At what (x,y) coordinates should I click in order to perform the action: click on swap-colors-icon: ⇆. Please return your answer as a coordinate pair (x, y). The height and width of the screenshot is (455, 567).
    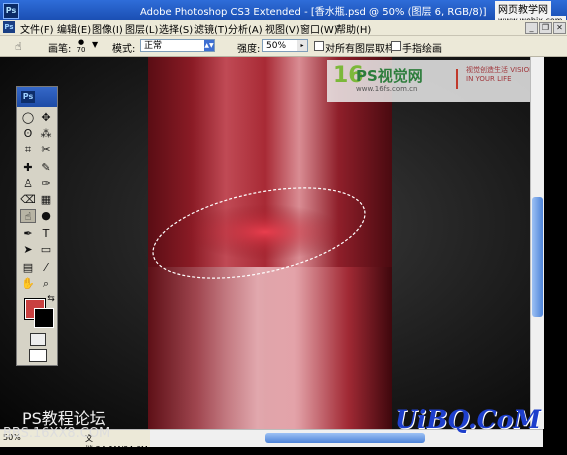
    Looking at the image, I should click on (51, 299).